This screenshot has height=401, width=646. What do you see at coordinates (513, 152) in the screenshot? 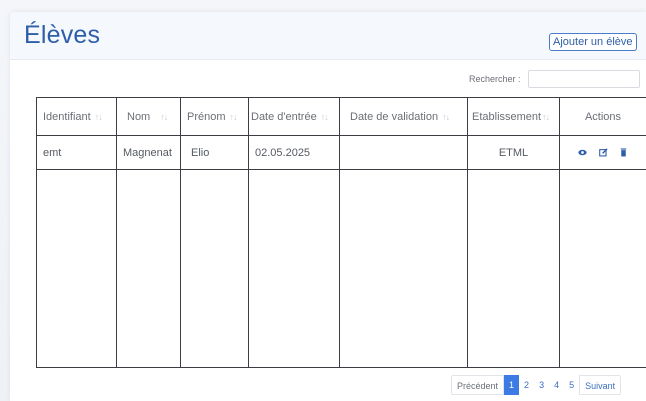
I see `cell-etablissement: ETML` at bounding box center [513, 152].